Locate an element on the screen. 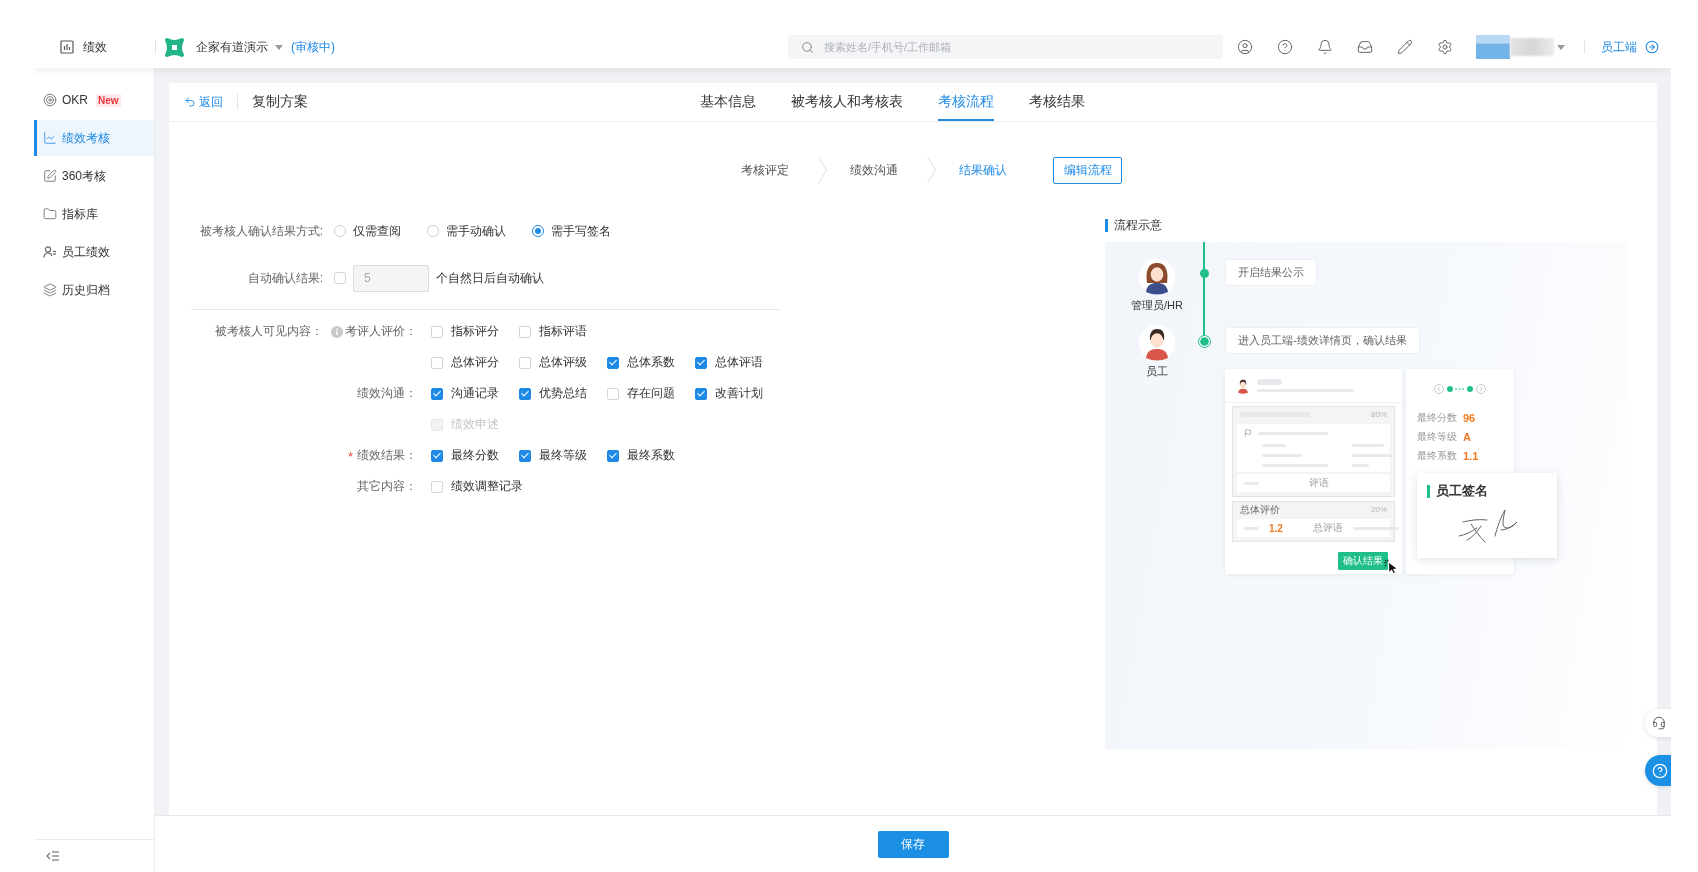  sidebar-item: 指标库 is located at coordinates (94, 214).